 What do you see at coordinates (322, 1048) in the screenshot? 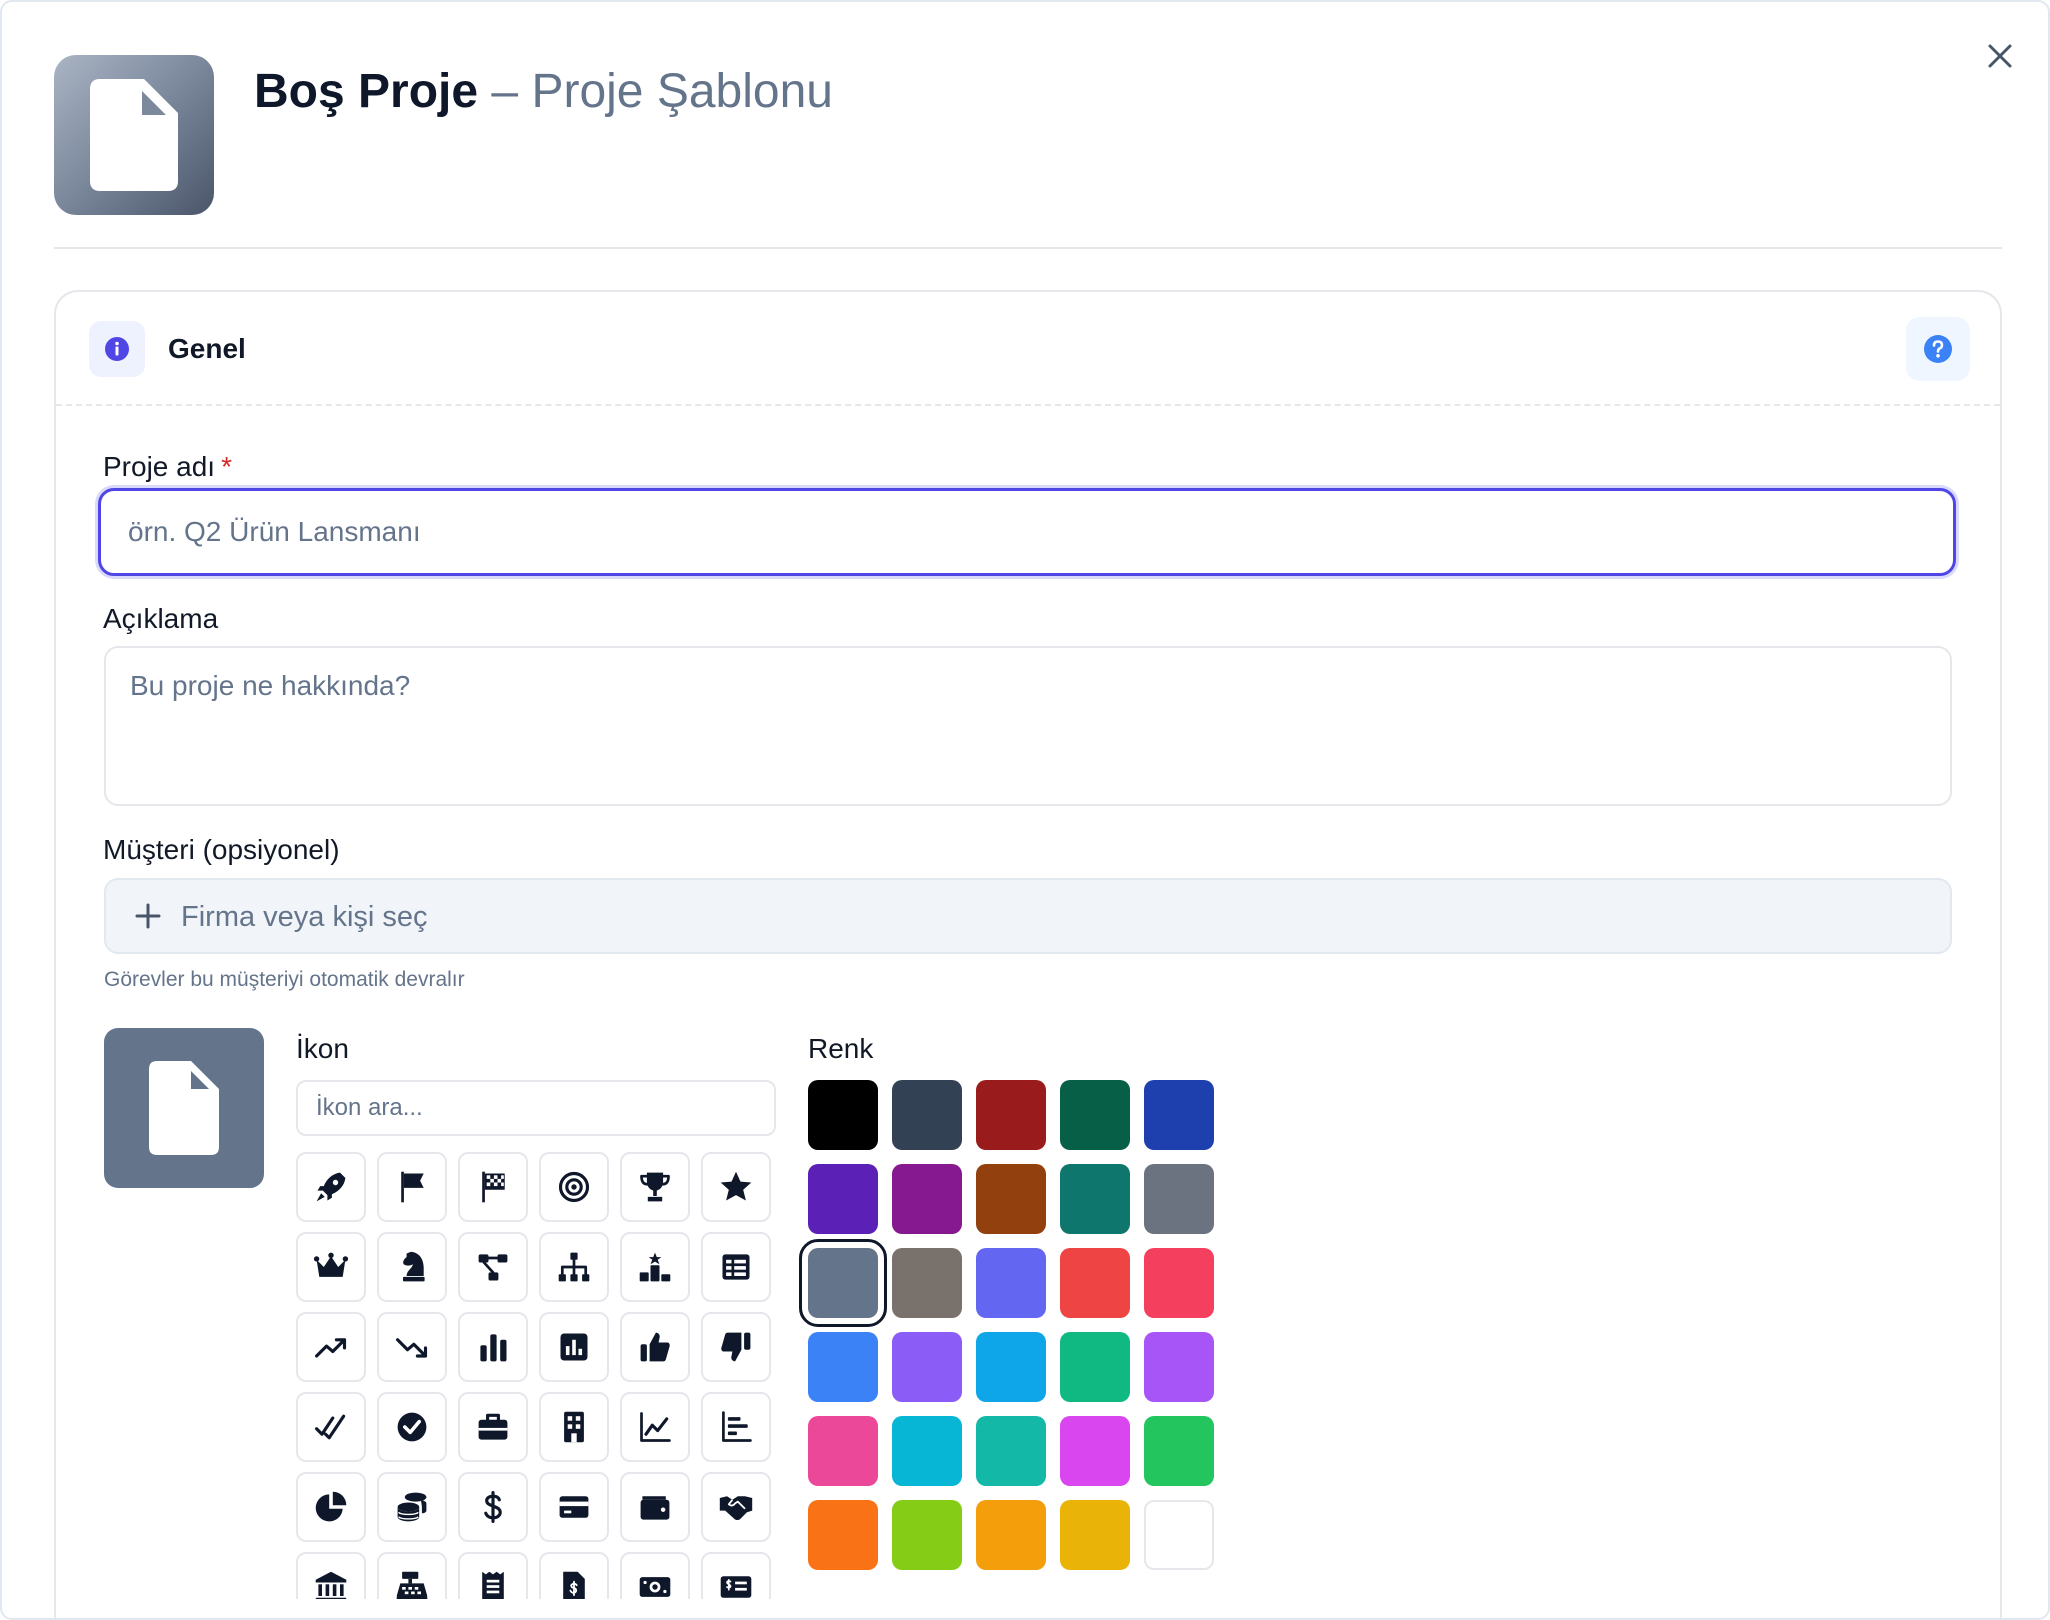
I see `icon-label: İkon` at bounding box center [322, 1048].